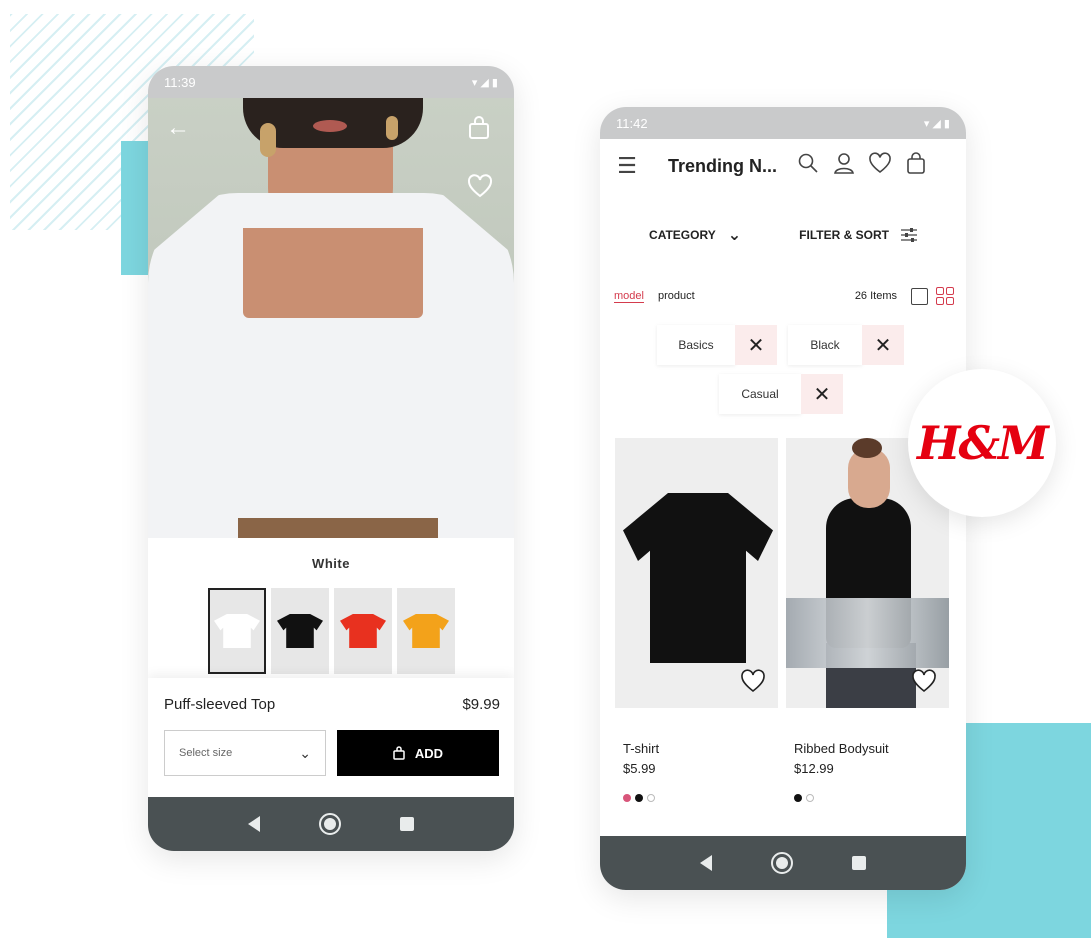 The height and width of the screenshot is (938, 1091). Describe the element at coordinates (875, 296) in the screenshot. I see `item-count: 26 Items` at that location.